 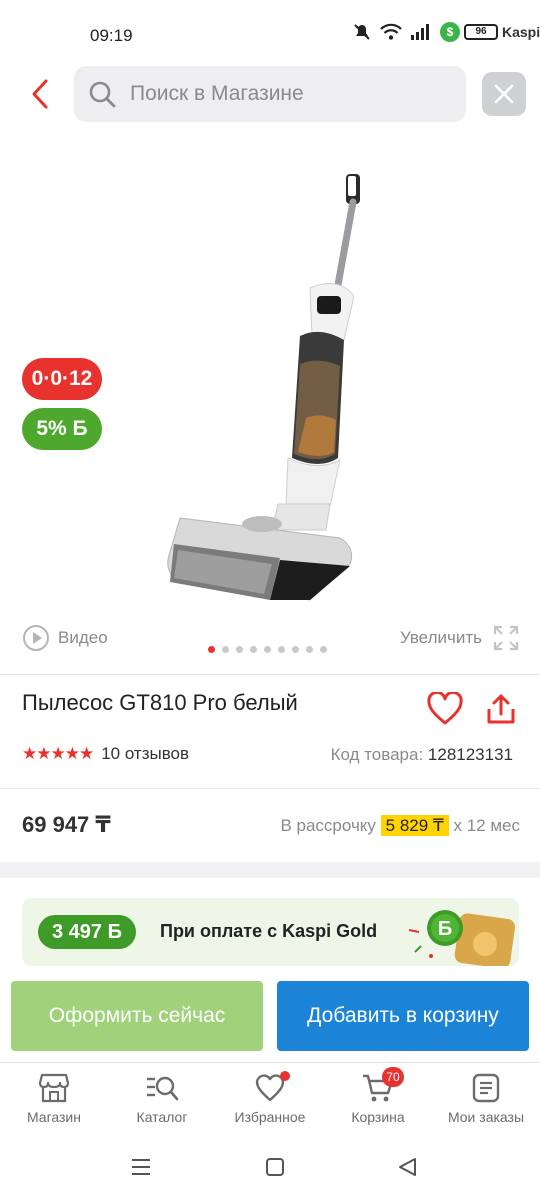 I want to click on back-button, so click(x=40, y=94).